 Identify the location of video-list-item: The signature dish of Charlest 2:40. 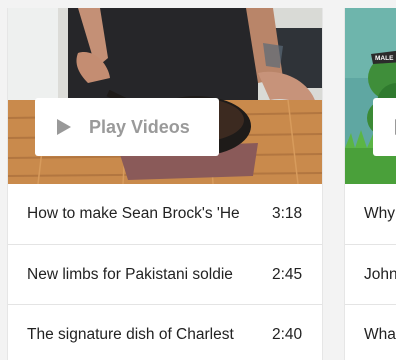
(165, 332).